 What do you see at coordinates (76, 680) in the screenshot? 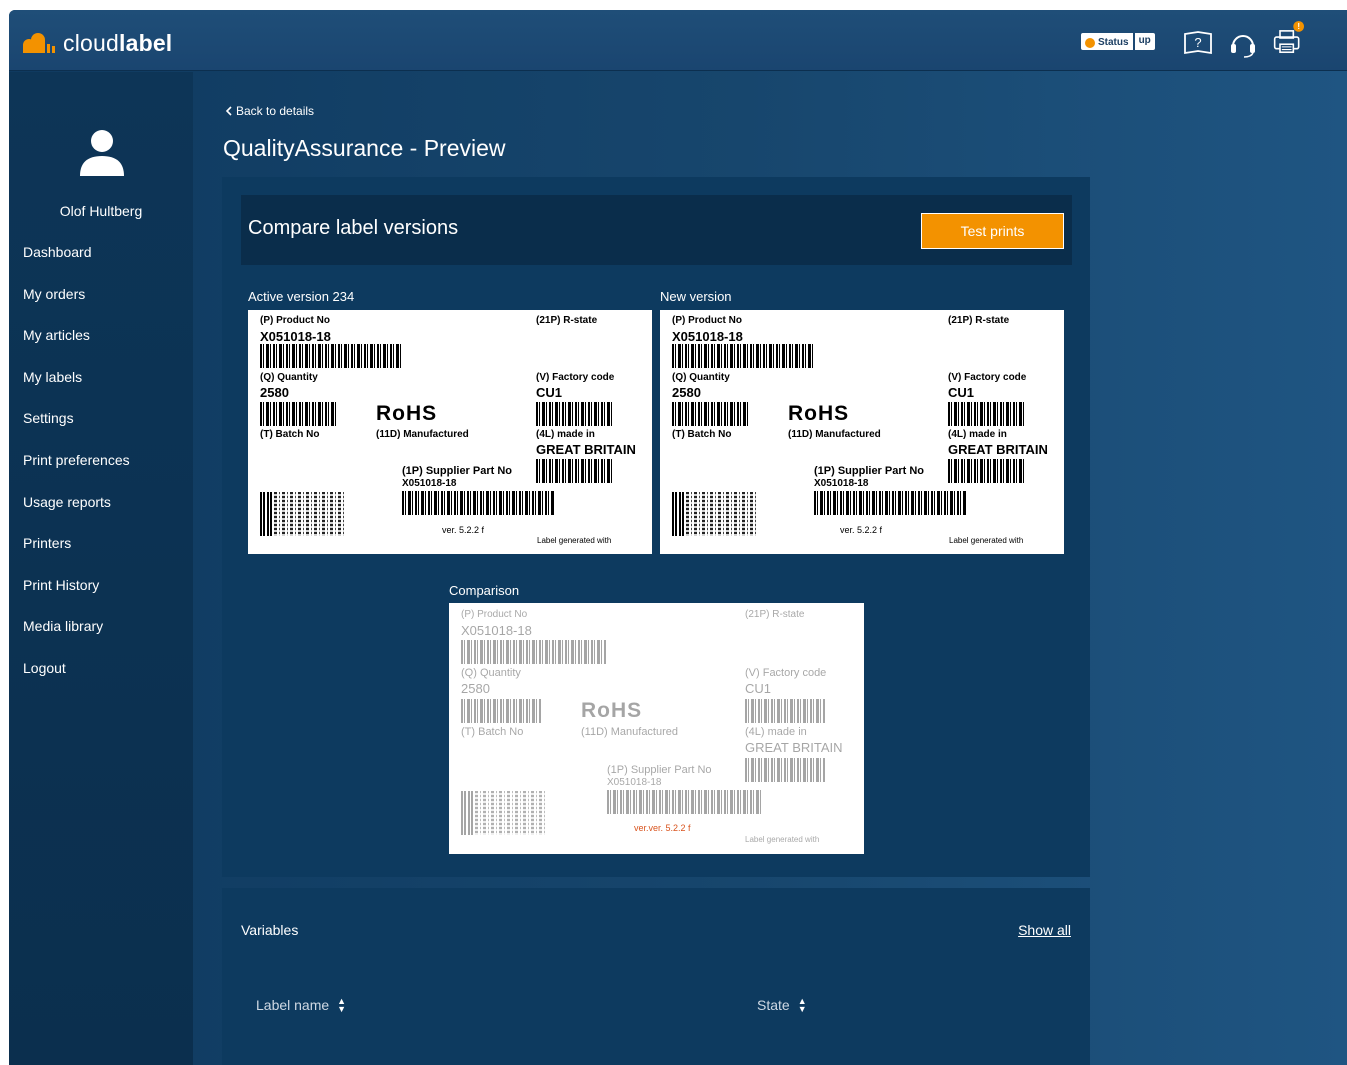
I see `sidebar-item-logout: Logout` at bounding box center [76, 680].